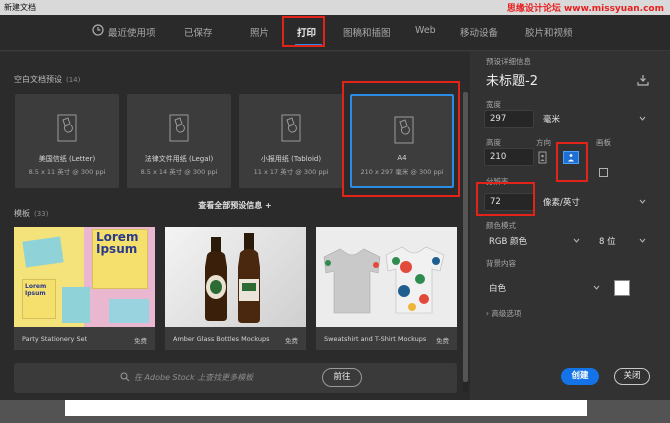 The height and width of the screenshot is (423, 670). Describe the element at coordinates (291, 159) in the screenshot. I see `preset-name: 小报用纸 (Tabloid)` at that location.